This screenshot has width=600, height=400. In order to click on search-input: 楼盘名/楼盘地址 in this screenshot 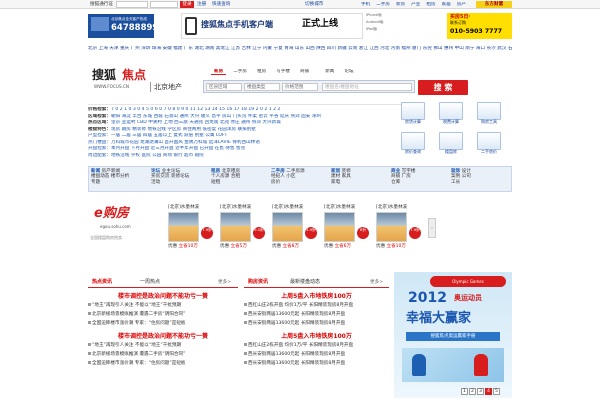, I will do `click(367, 87)`.